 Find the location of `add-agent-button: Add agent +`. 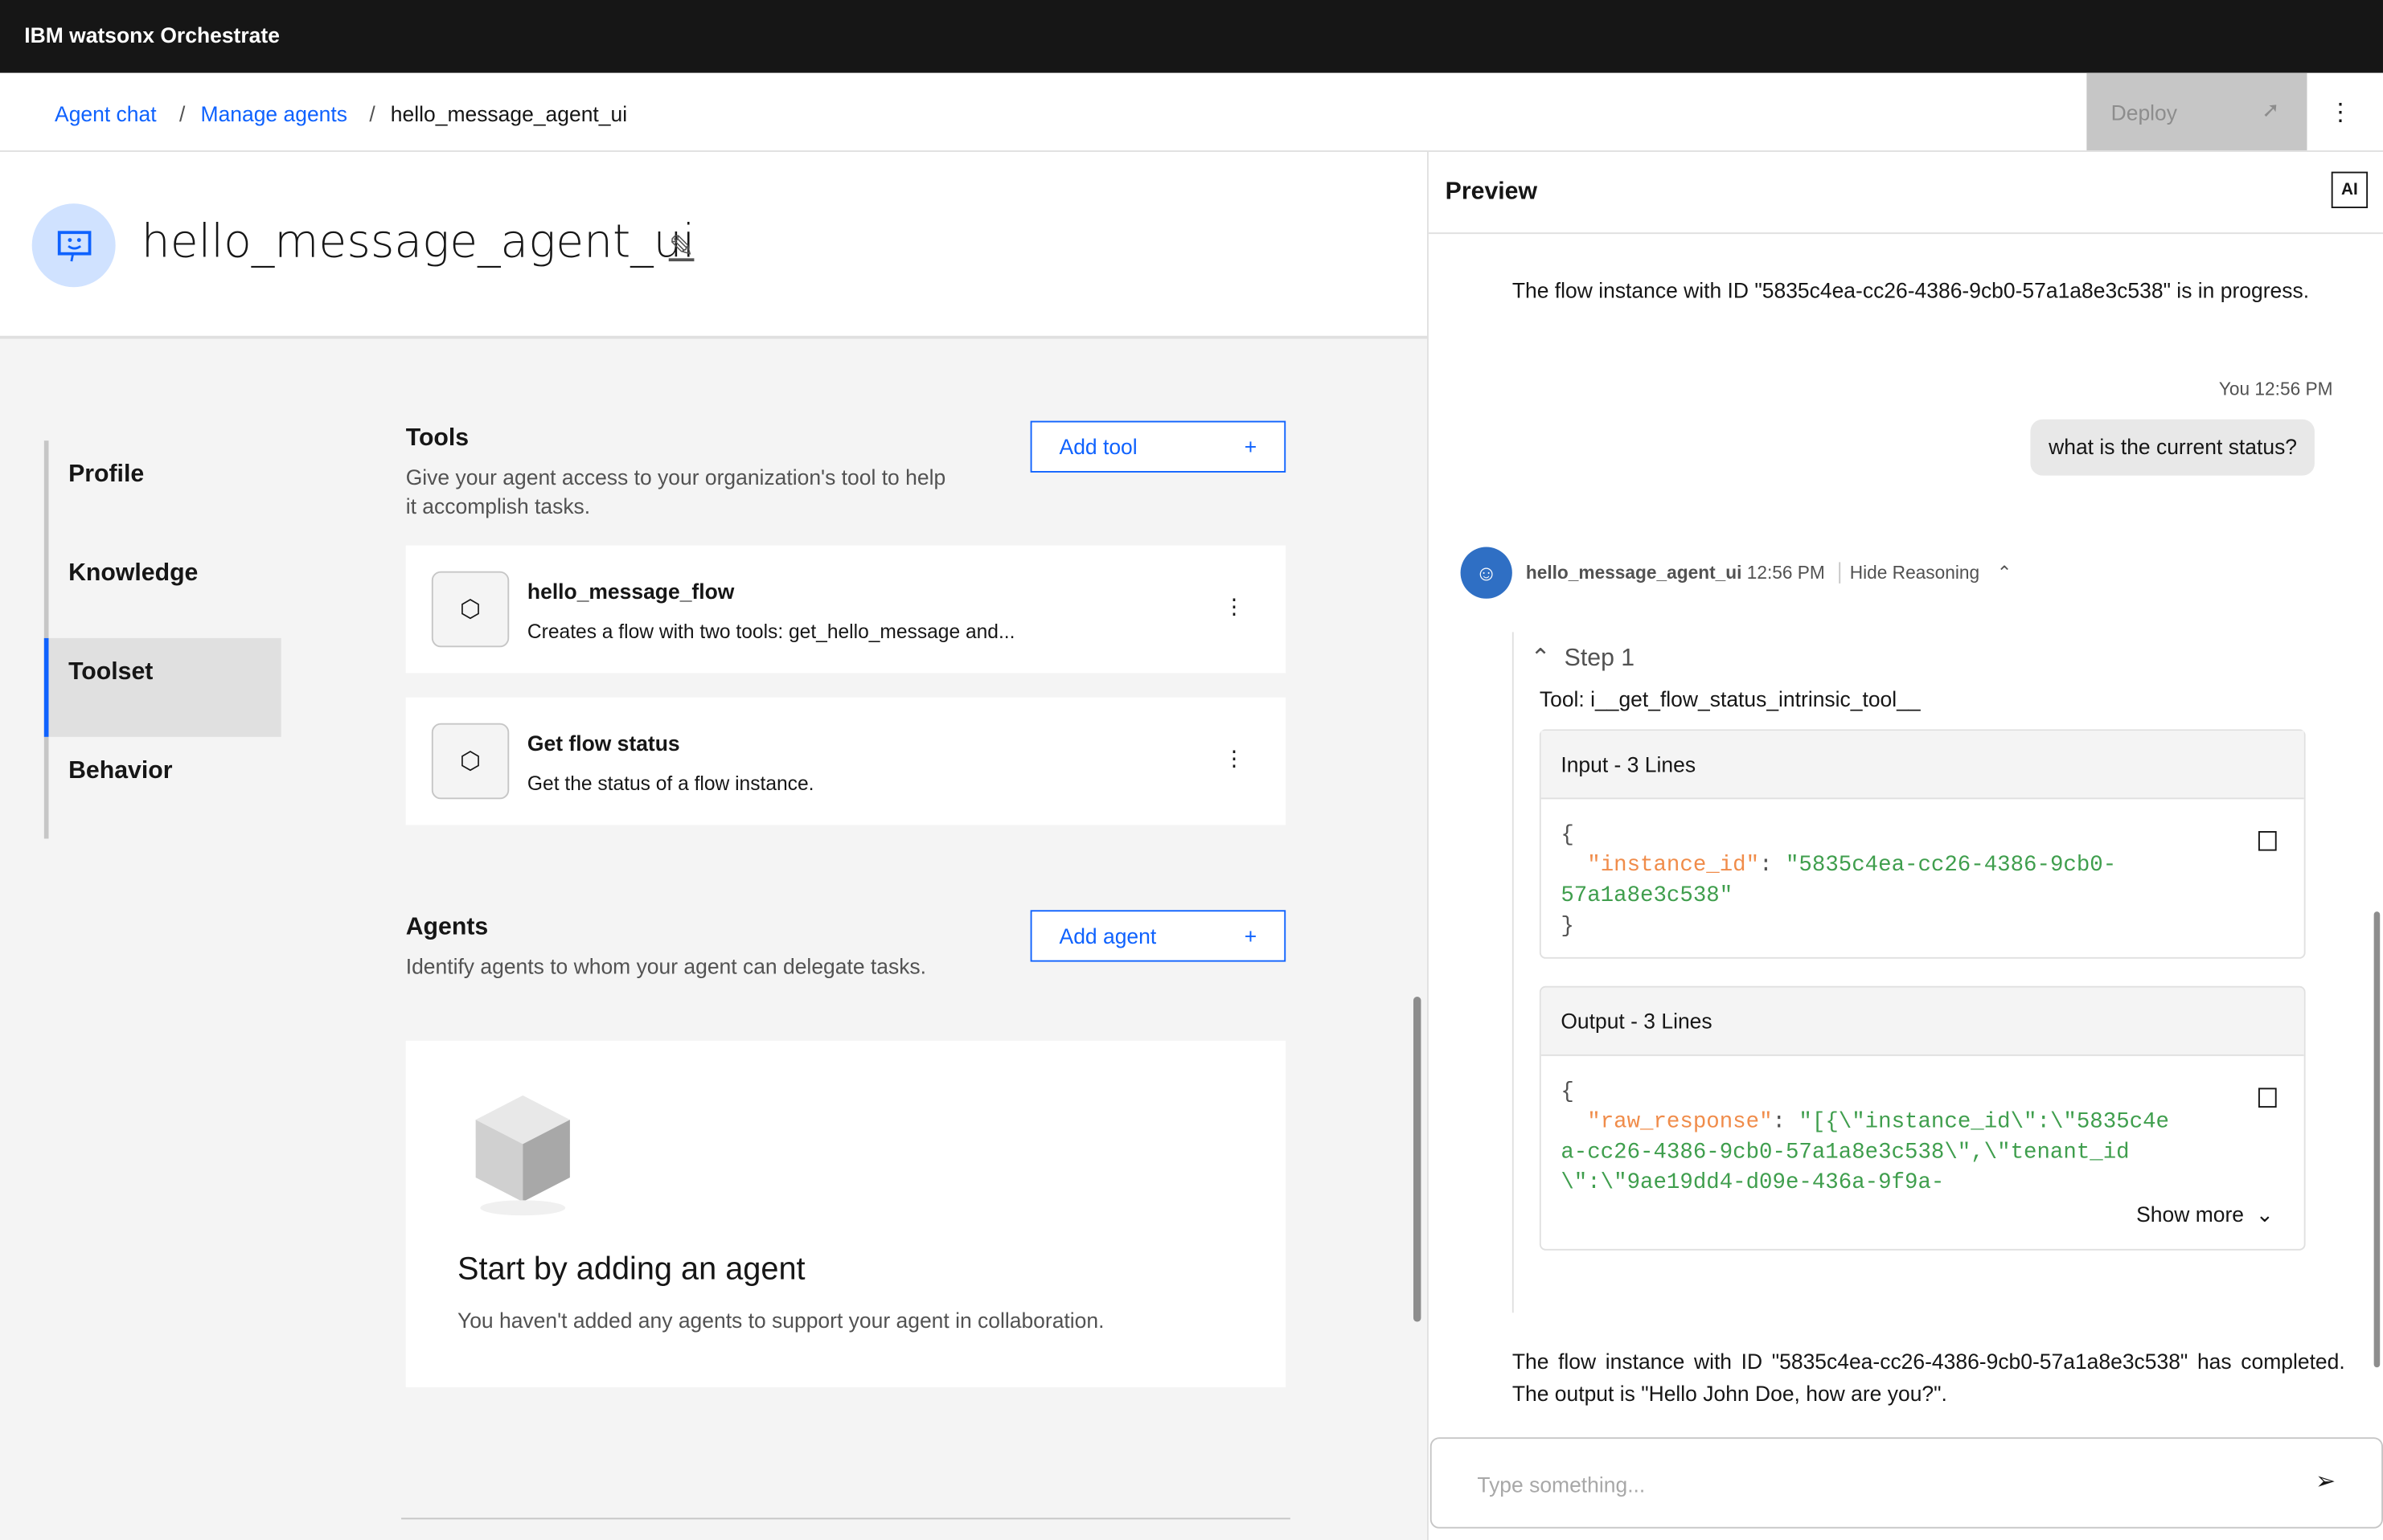

add-agent-button: Add agent + is located at coordinates (1158, 936).